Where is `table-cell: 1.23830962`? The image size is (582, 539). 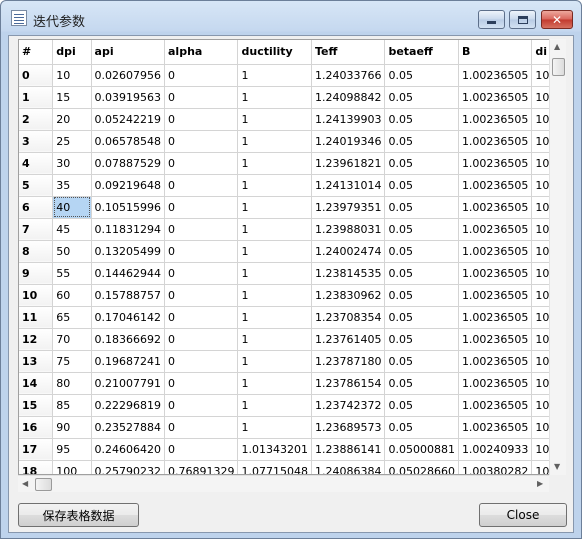
table-cell: 1.23830962 is located at coordinates (348, 295).